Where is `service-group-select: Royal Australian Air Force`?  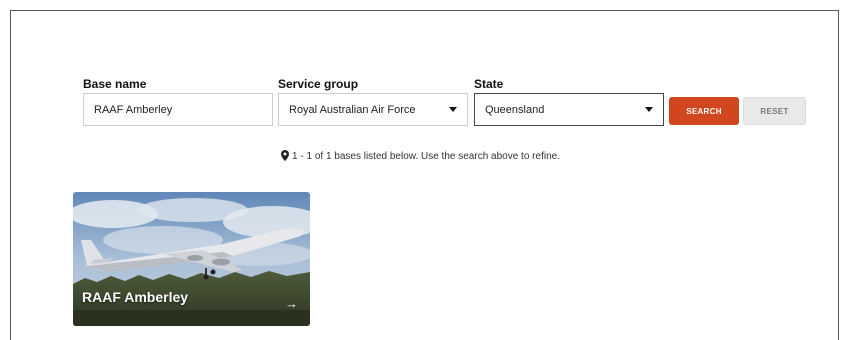
service-group-select: Royal Australian Air Force is located at coordinates (373, 109).